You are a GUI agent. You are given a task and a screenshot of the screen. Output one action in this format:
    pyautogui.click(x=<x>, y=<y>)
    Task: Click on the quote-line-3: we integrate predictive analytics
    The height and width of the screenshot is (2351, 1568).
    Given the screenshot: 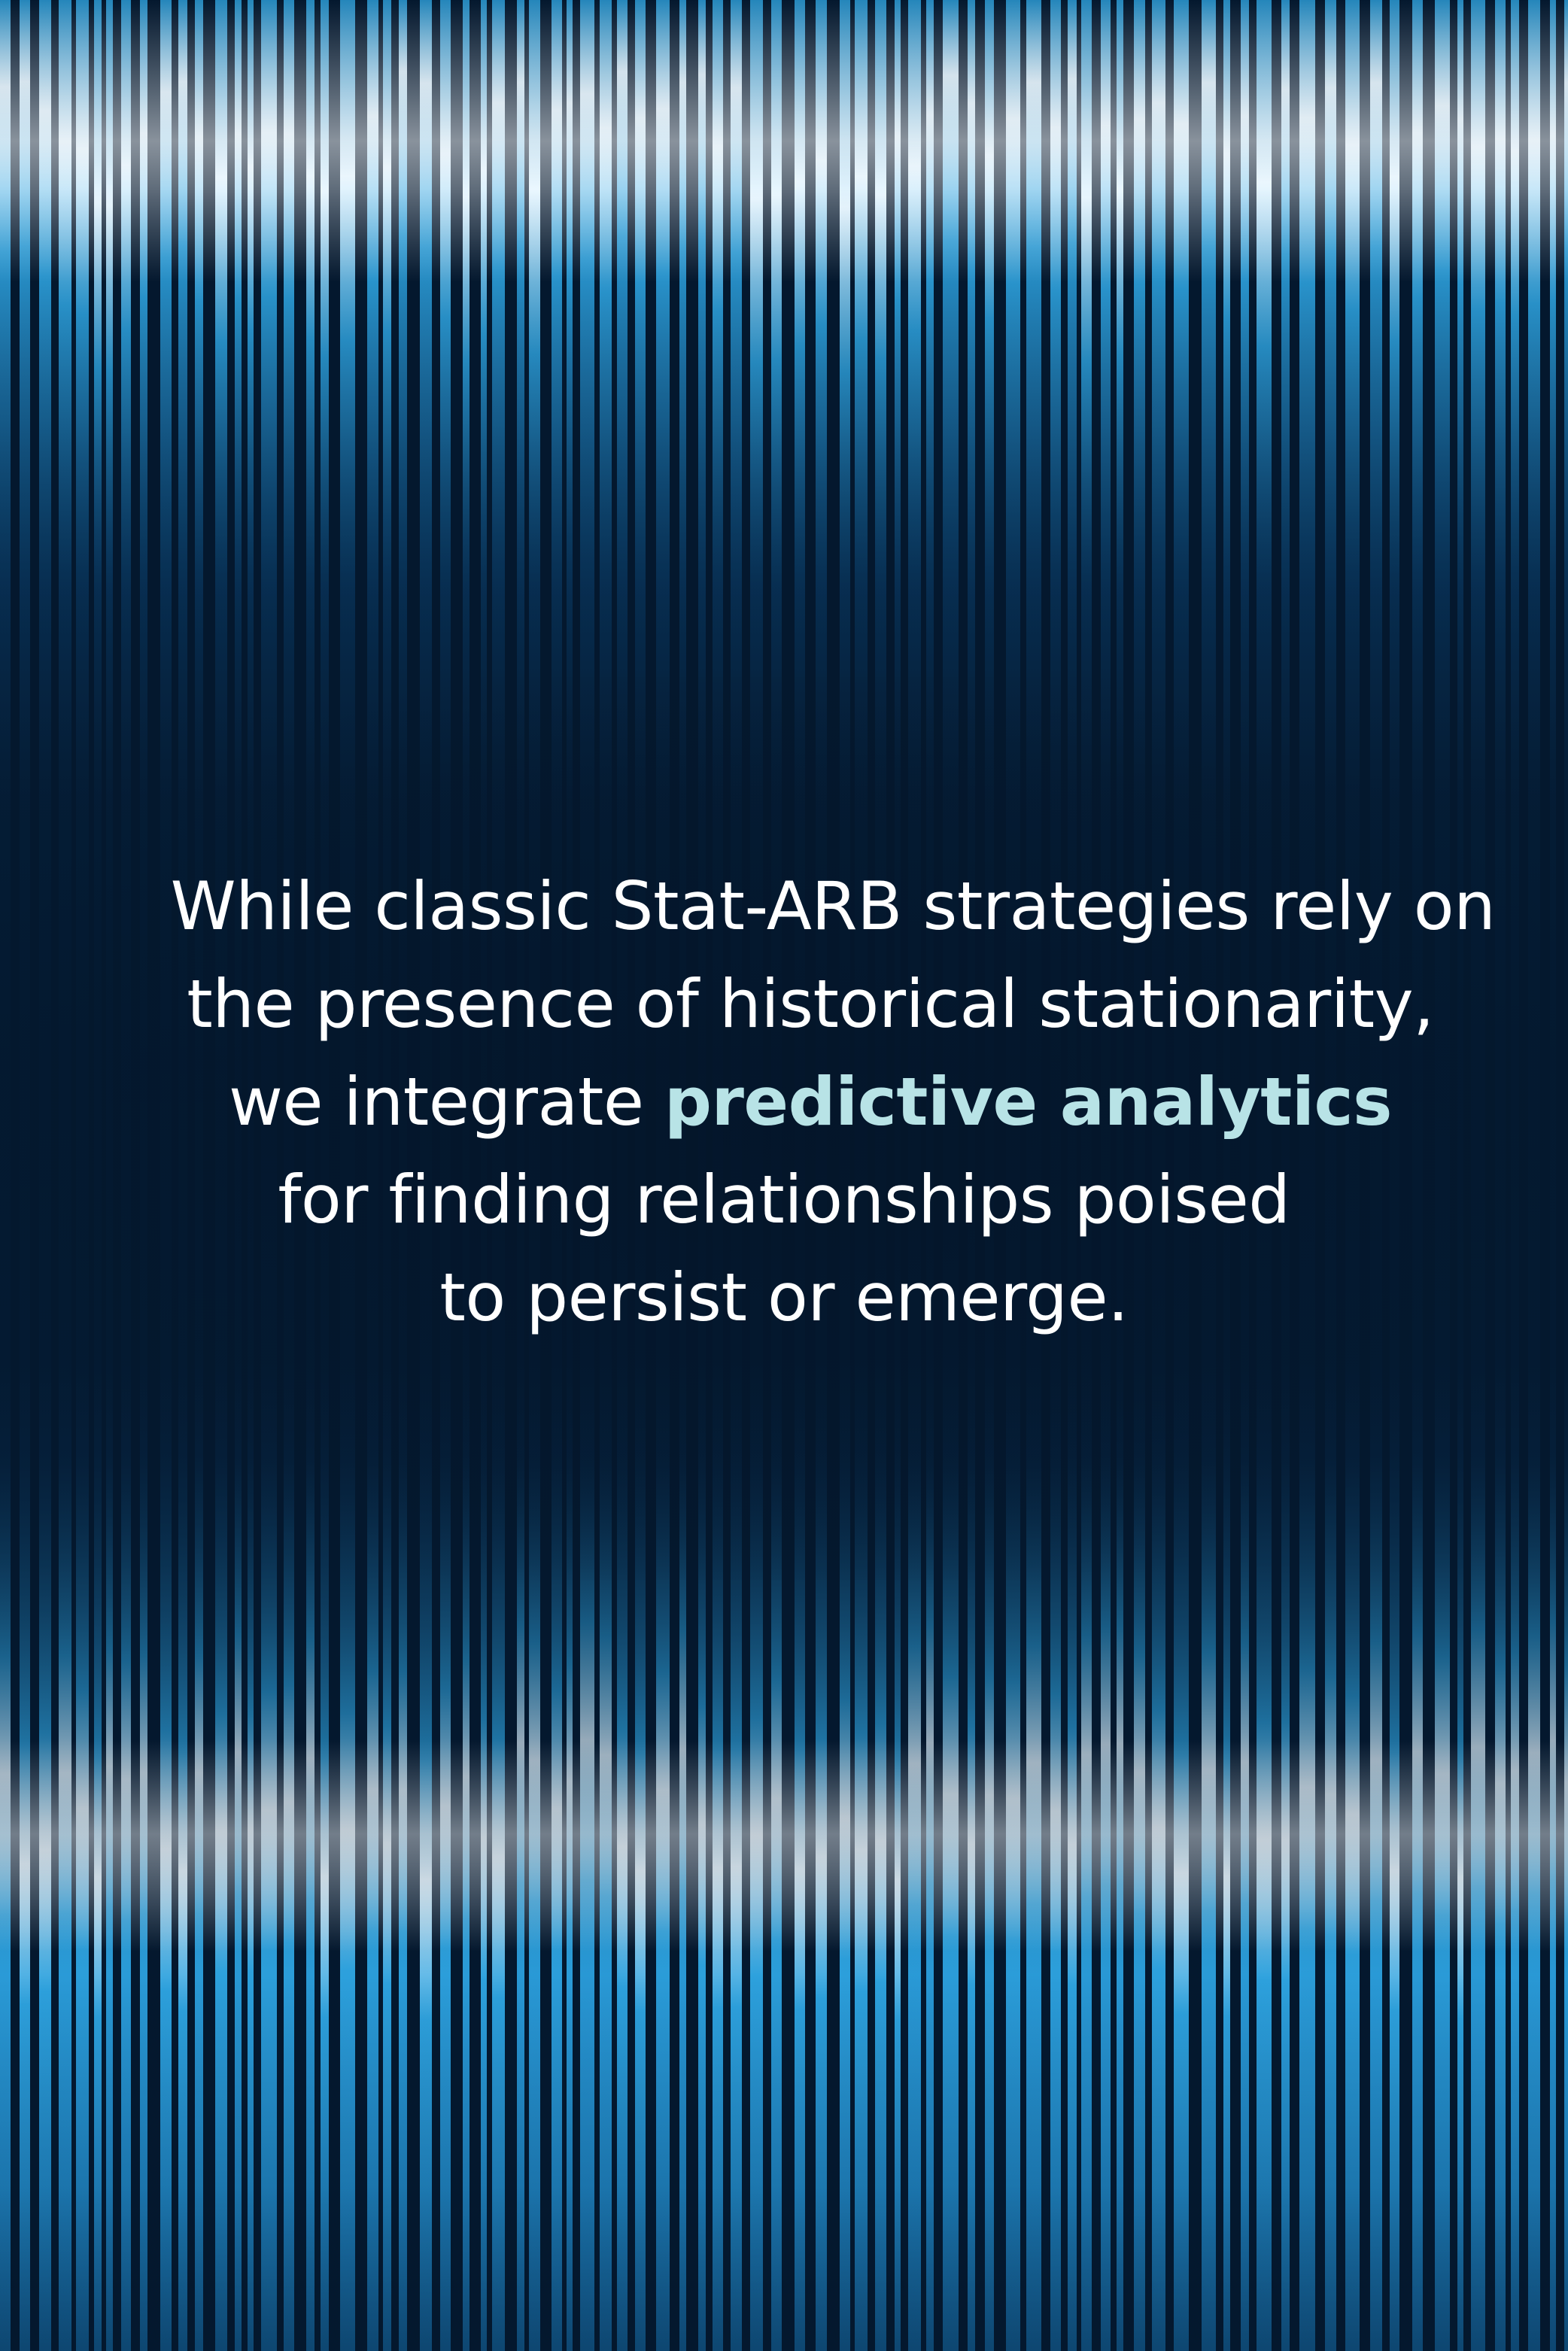 What is the action you would take?
    pyautogui.click(x=784, y=1102)
    